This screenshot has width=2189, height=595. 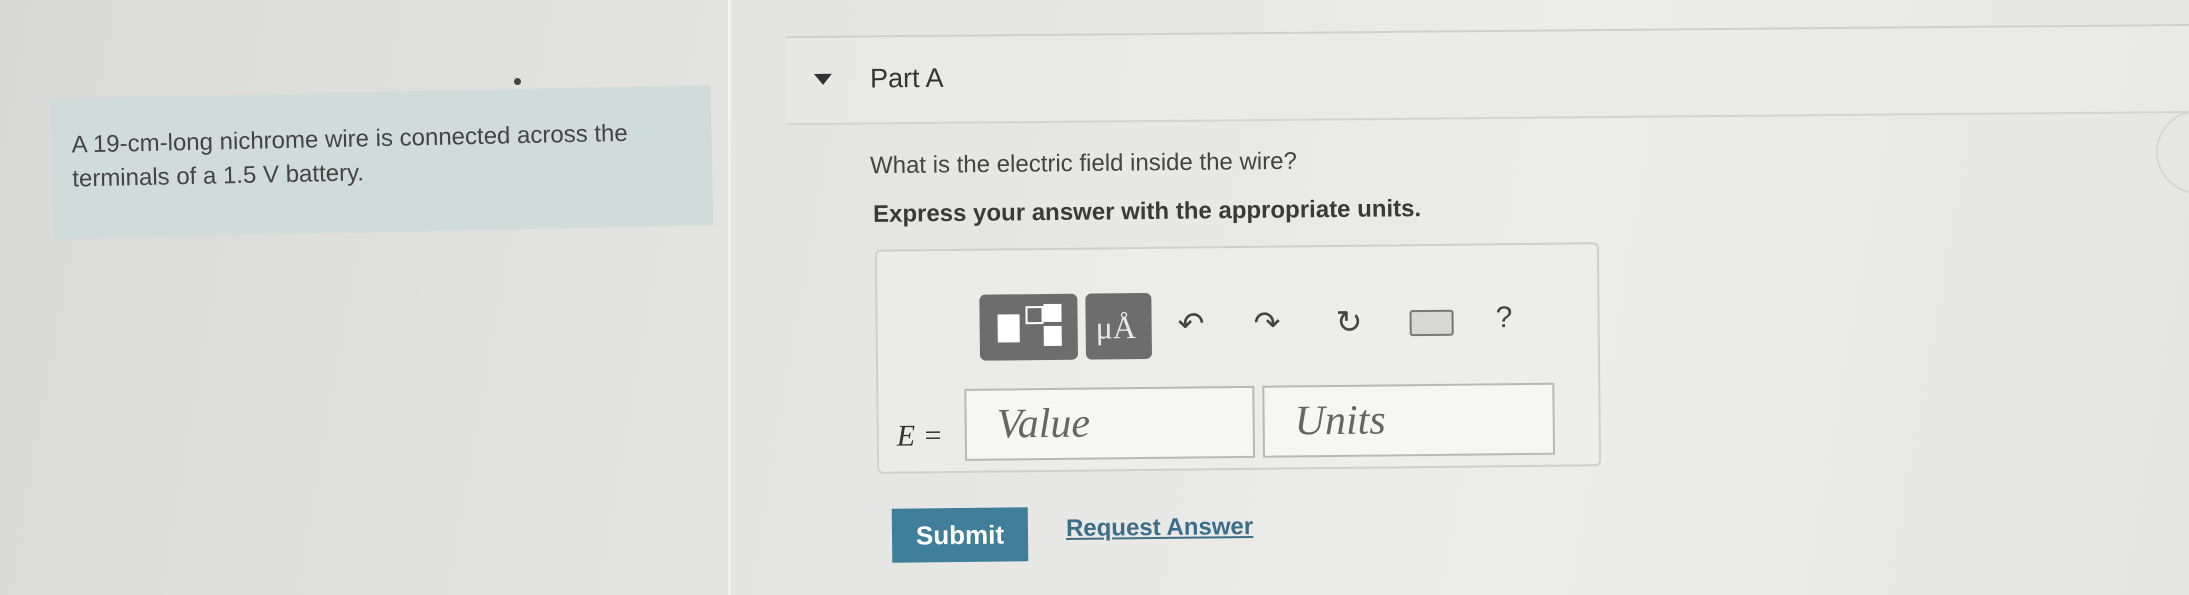 I want to click on variable-label: E =, so click(x=920, y=436).